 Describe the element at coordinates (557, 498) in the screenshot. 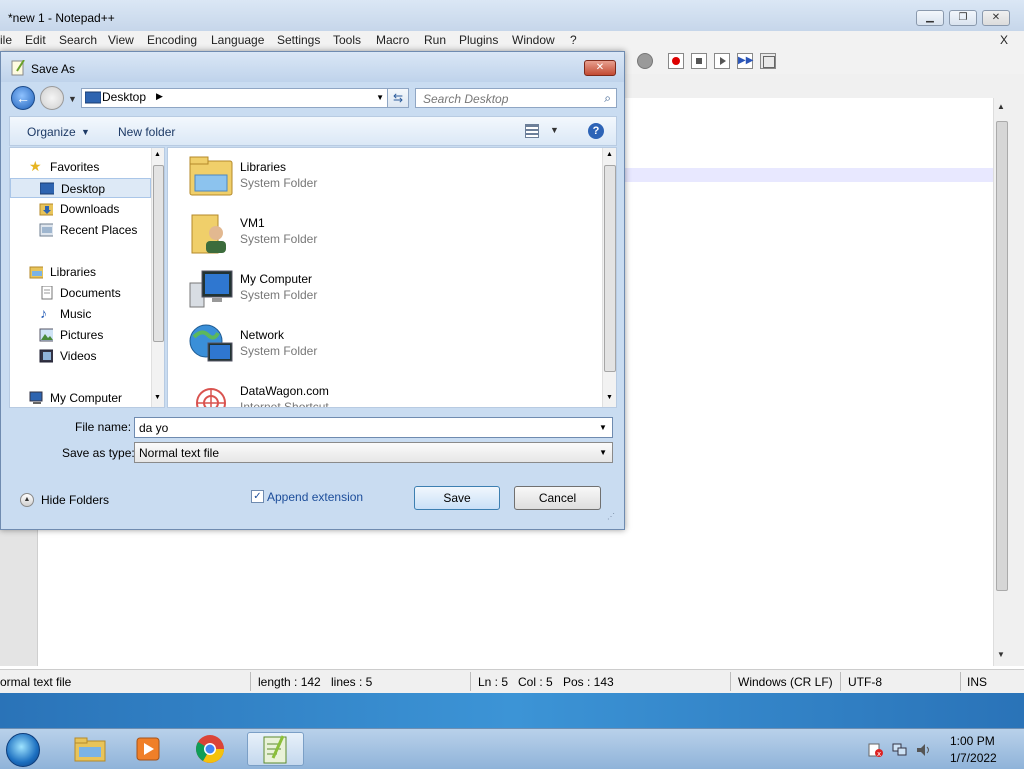

I see `cancel-button: Cancel` at that location.